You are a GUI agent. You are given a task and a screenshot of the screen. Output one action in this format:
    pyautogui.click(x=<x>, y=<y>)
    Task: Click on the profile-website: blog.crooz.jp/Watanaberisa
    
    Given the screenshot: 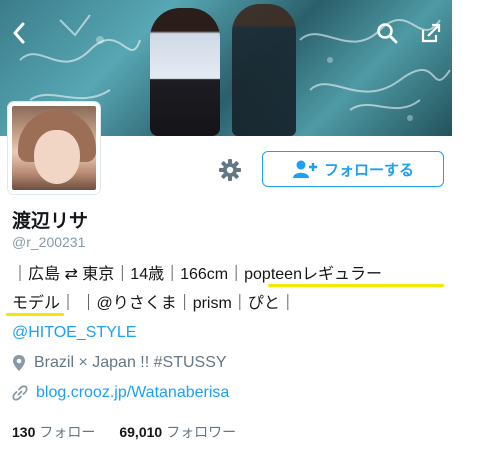 What is the action you would take?
    pyautogui.click(x=120, y=393)
    